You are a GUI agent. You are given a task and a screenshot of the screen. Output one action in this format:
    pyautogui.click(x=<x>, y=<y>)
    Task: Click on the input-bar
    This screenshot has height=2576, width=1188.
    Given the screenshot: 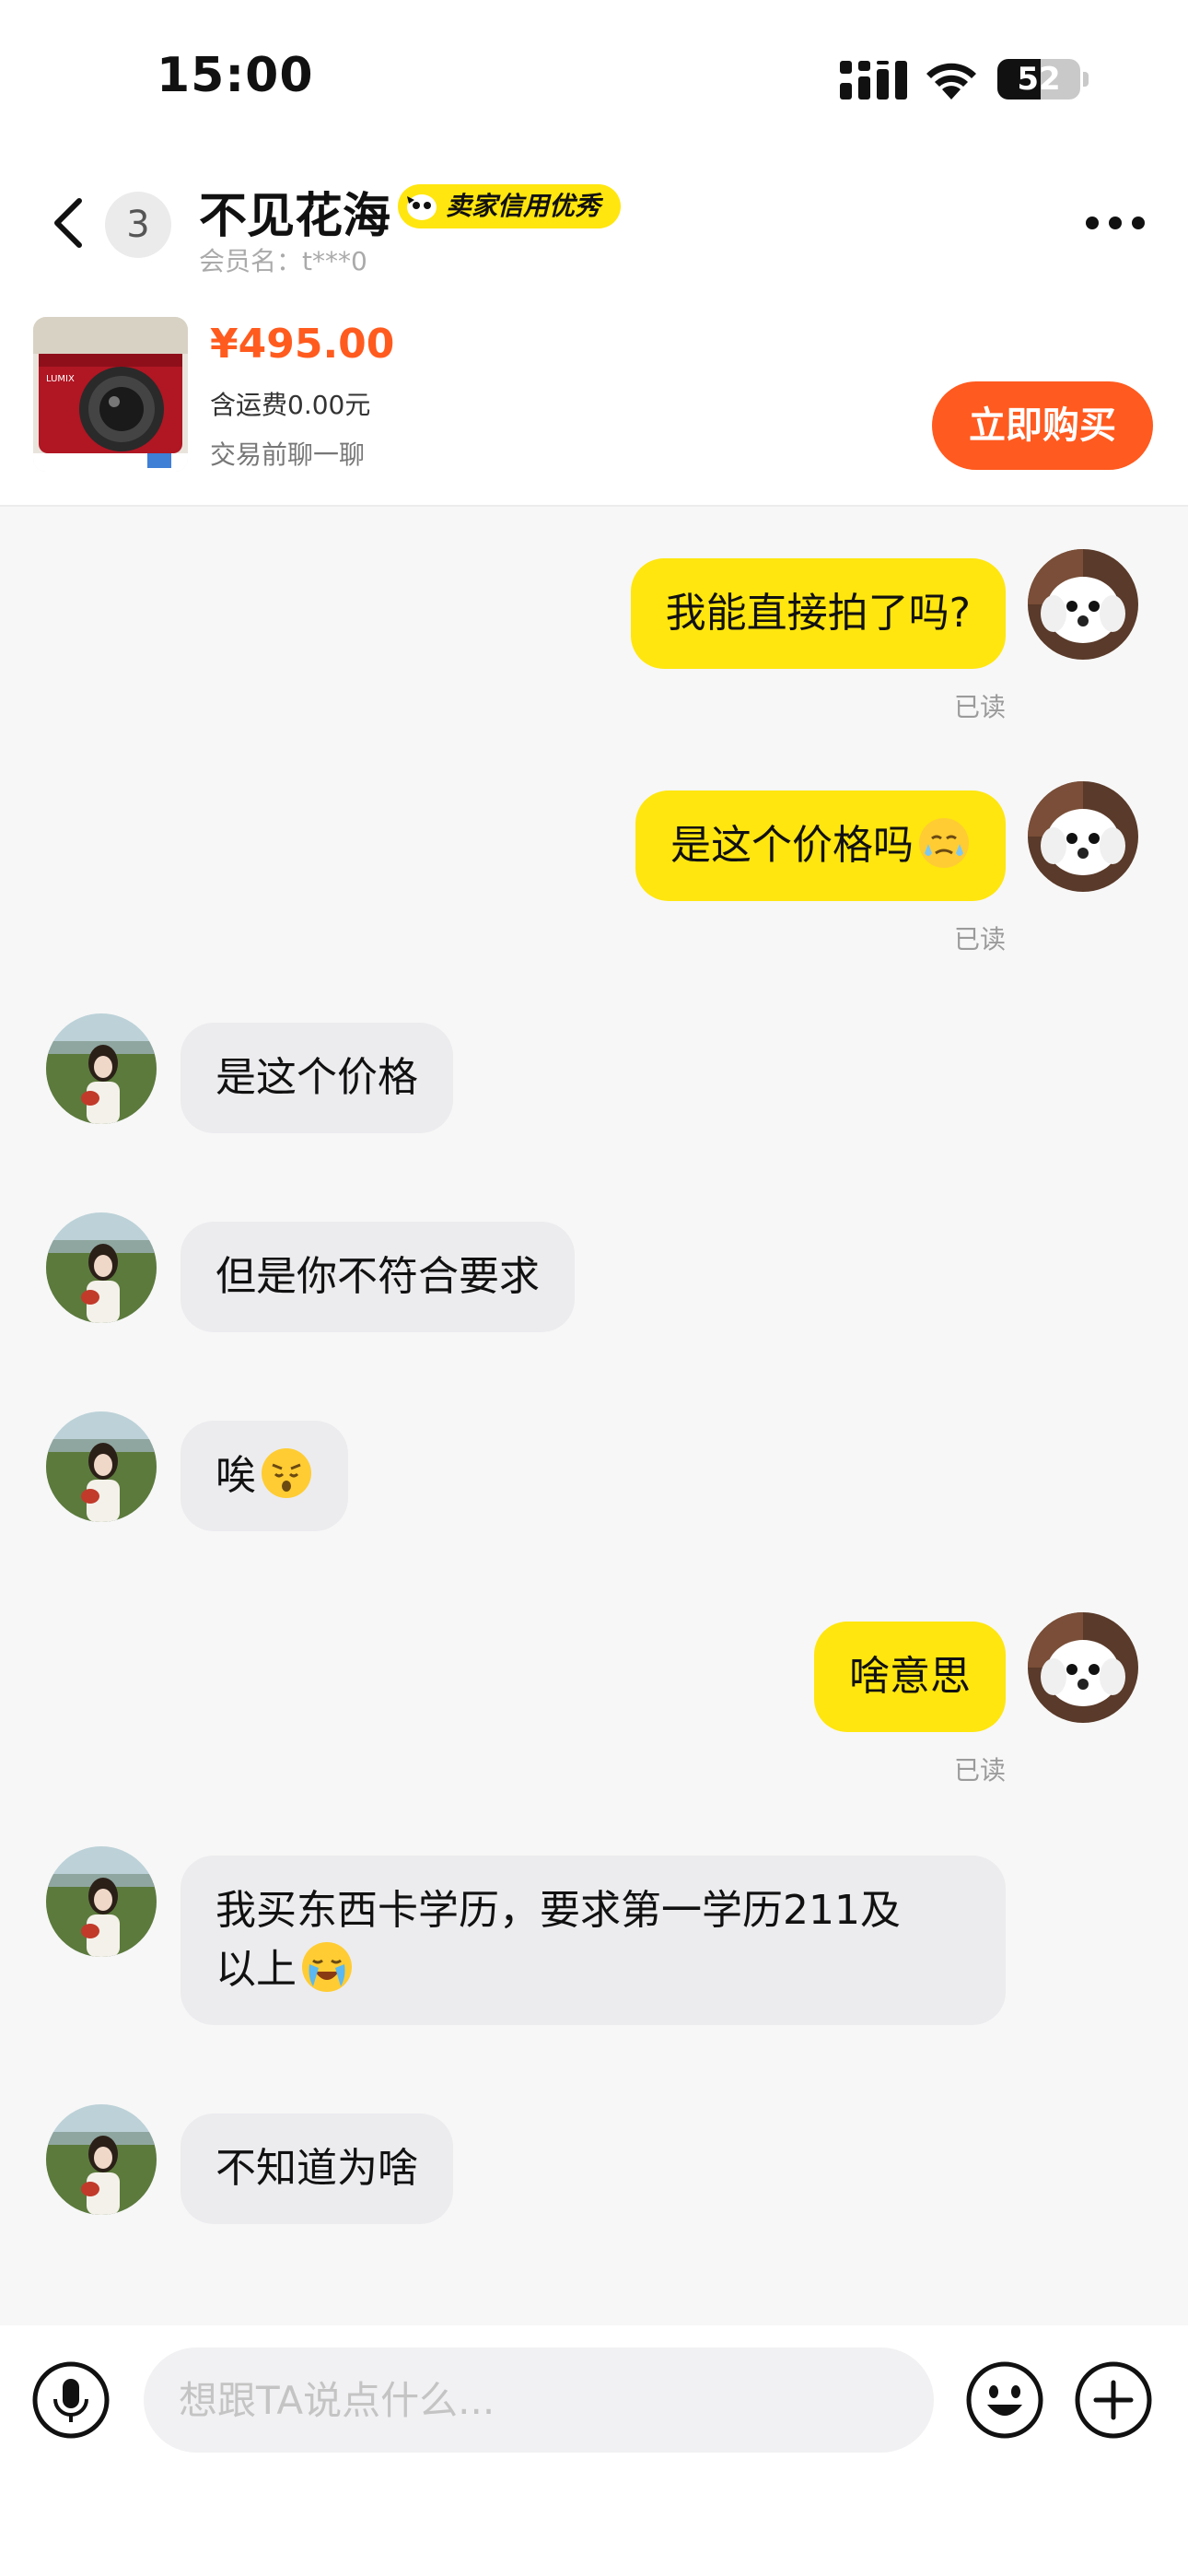 What is the action you would take?
    pyautogui.click(x=594, y=2450)
    